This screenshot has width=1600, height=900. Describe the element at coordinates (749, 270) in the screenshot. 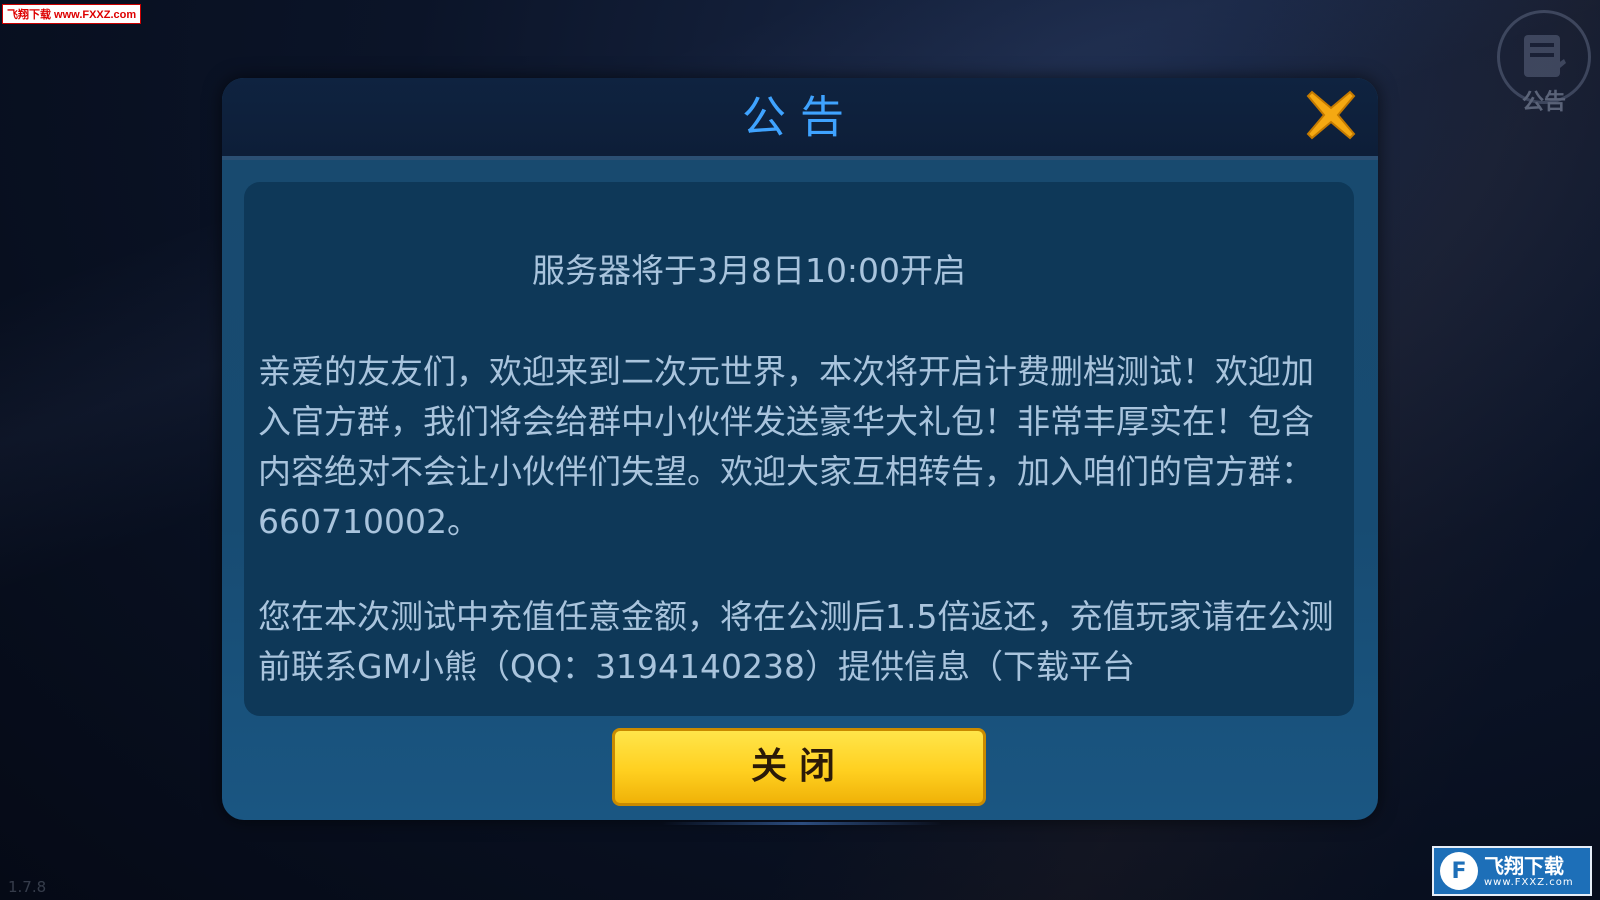

I see `announcement-headline: 服务器将于3月8日10:00开启` at that location.